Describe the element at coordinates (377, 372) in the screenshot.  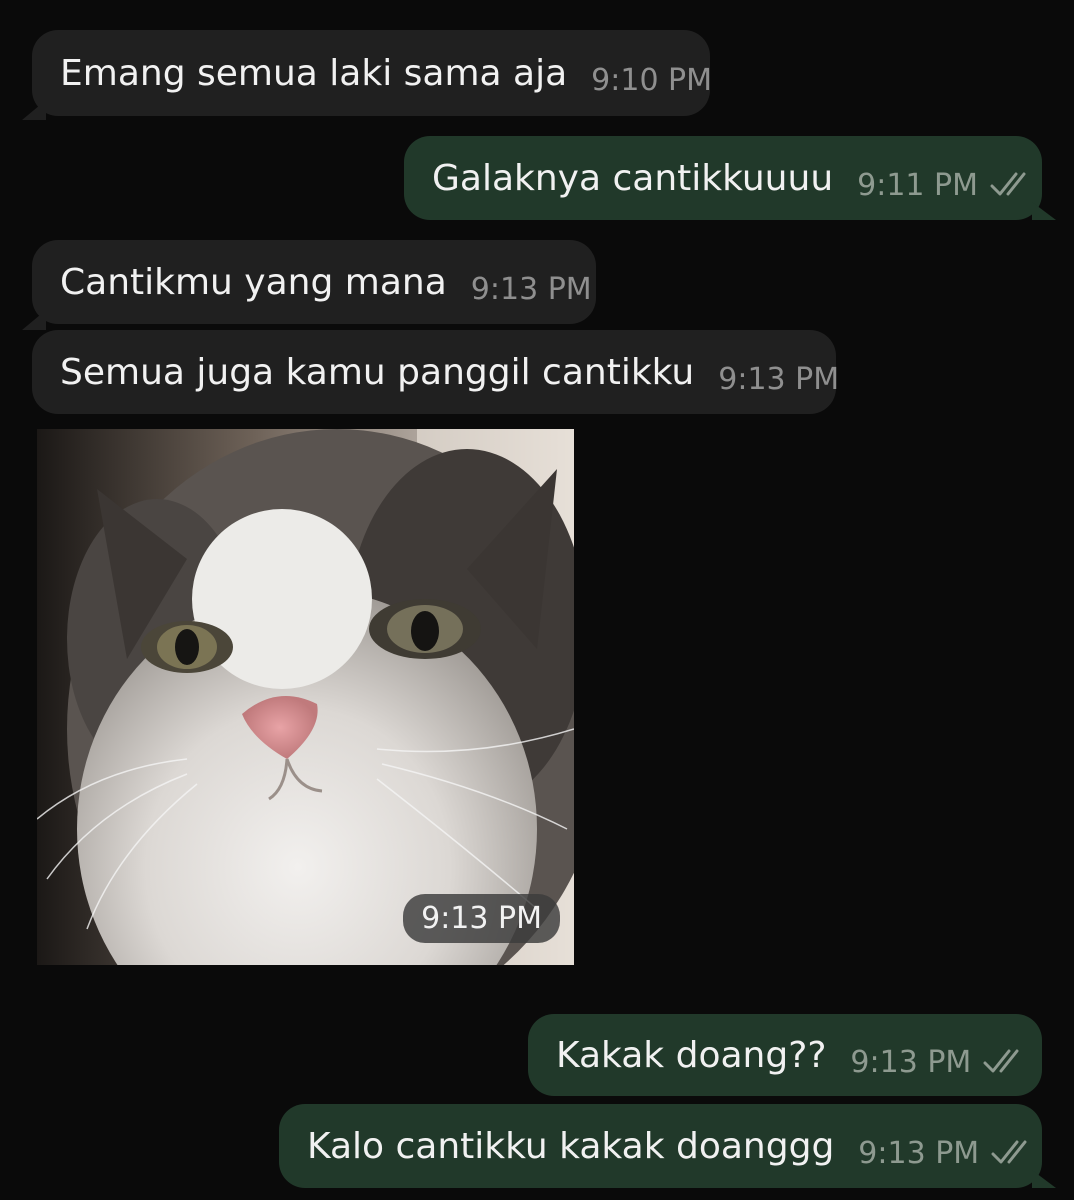
I see `message-text: Semua juga kamu panggil cantikku` at that location.